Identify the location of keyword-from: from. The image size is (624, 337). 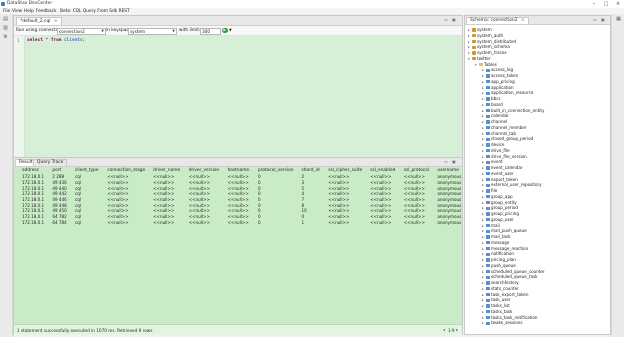
(56, 40).